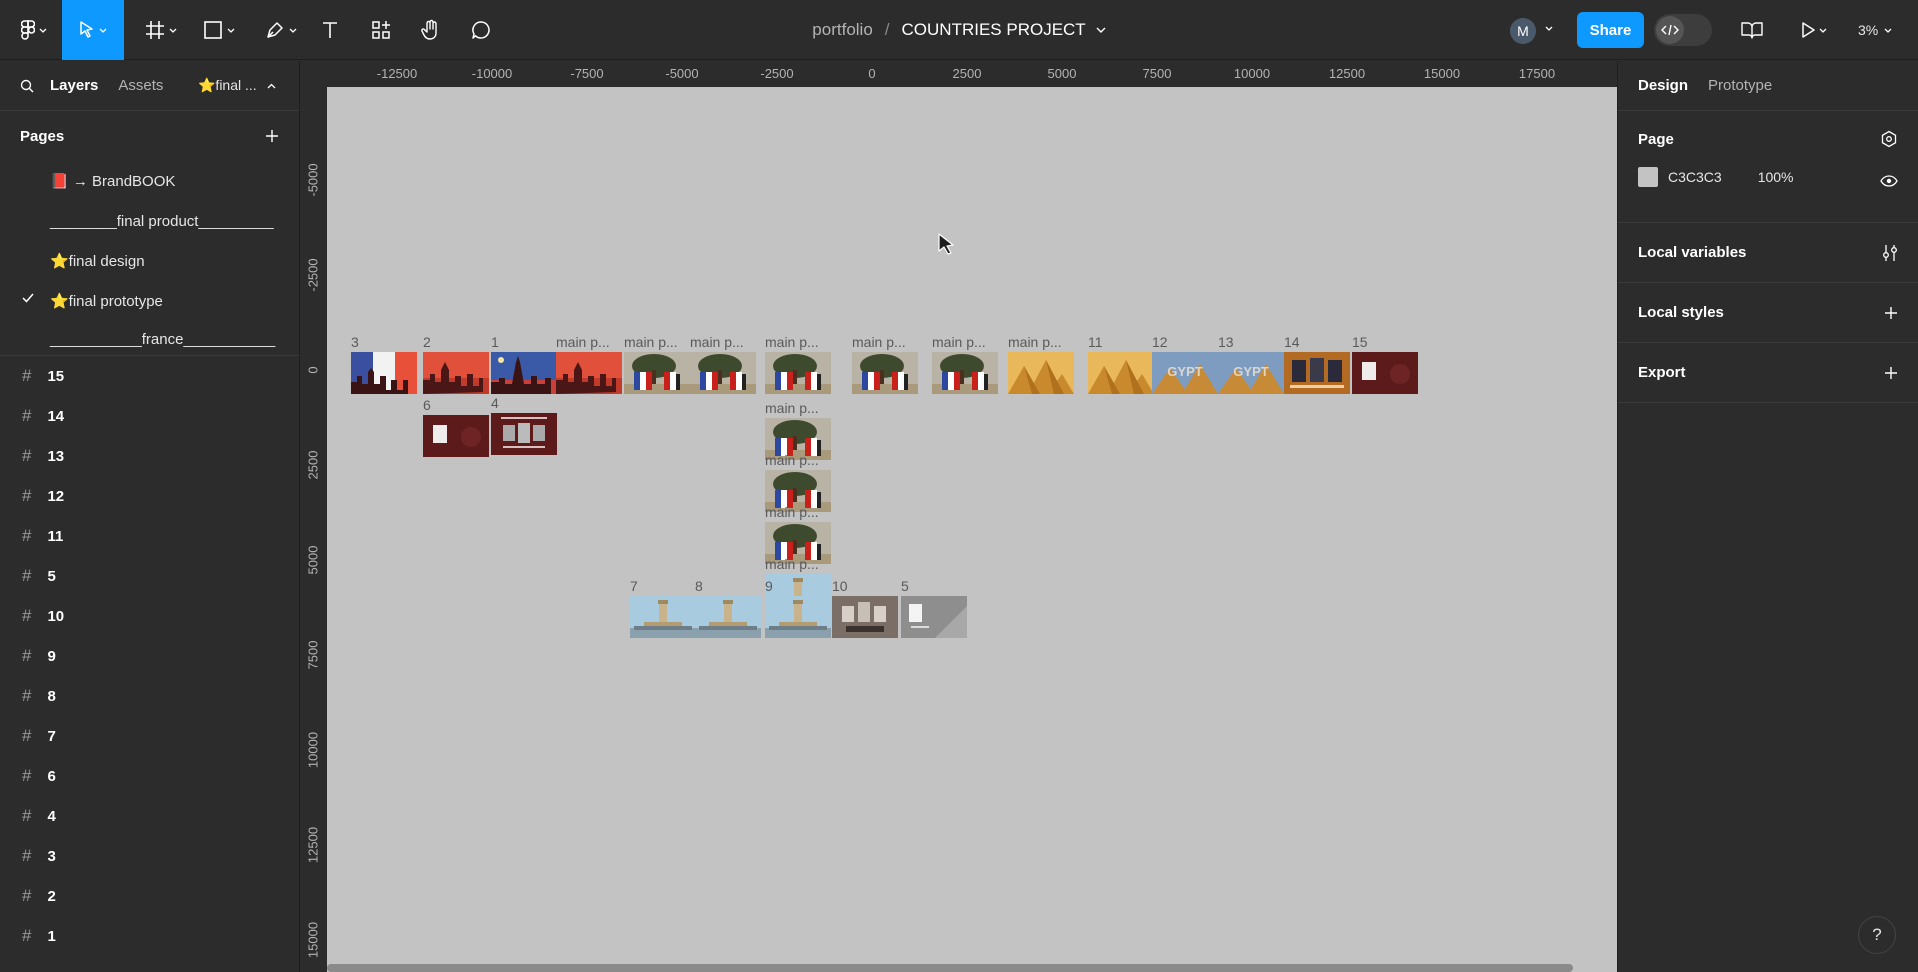 The height and width of the screenshot is (972, 1918). What do you see at coordinates (149, 896) in the screenshot?
I see `layer-item: #2` at bounding box center [149, 896].